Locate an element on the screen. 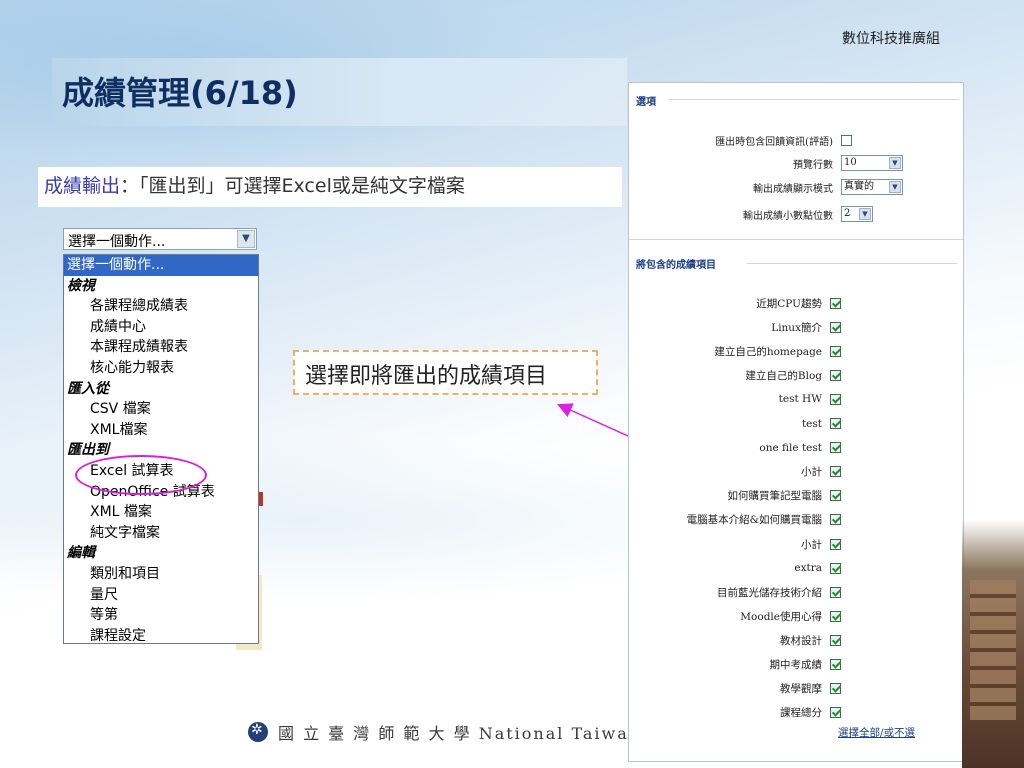  option-label: 匯出時包含回饋資訊(評語) is located at coordinates (774, 142).